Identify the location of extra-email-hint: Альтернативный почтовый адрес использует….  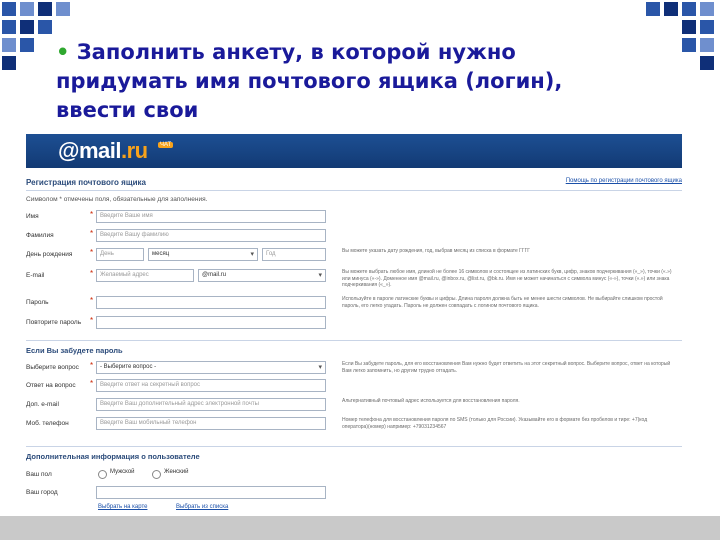
(431, 401).